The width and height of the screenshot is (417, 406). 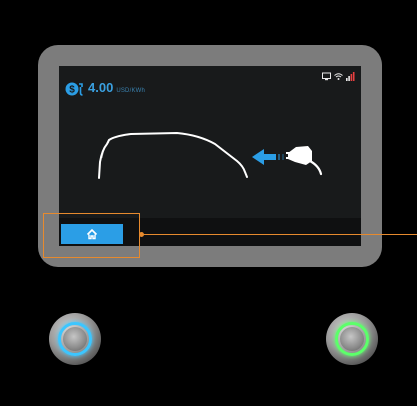 What do you see at coordinates (304, 161) in the screenshot?
I see `charging-plug-icon` at bounding box center [304, 161].